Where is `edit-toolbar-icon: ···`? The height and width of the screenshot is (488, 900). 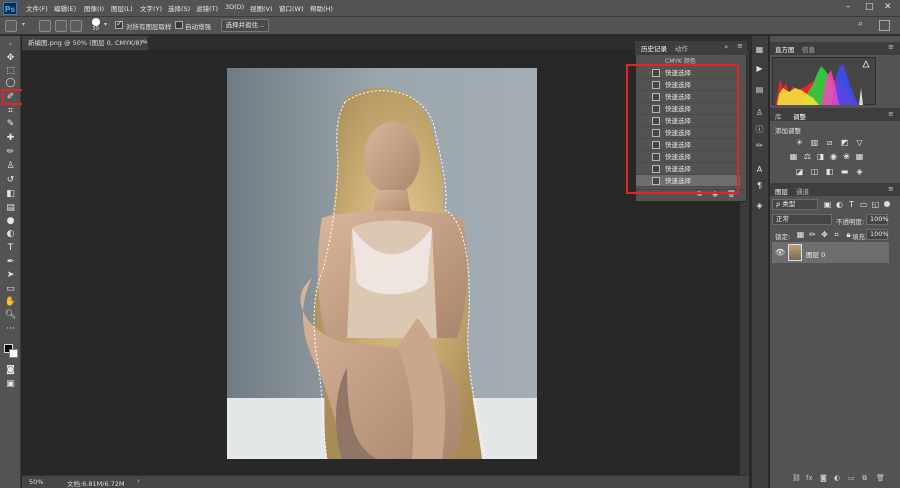 edit-toolbar-icon: ··· is located at coordinates (10, 329).